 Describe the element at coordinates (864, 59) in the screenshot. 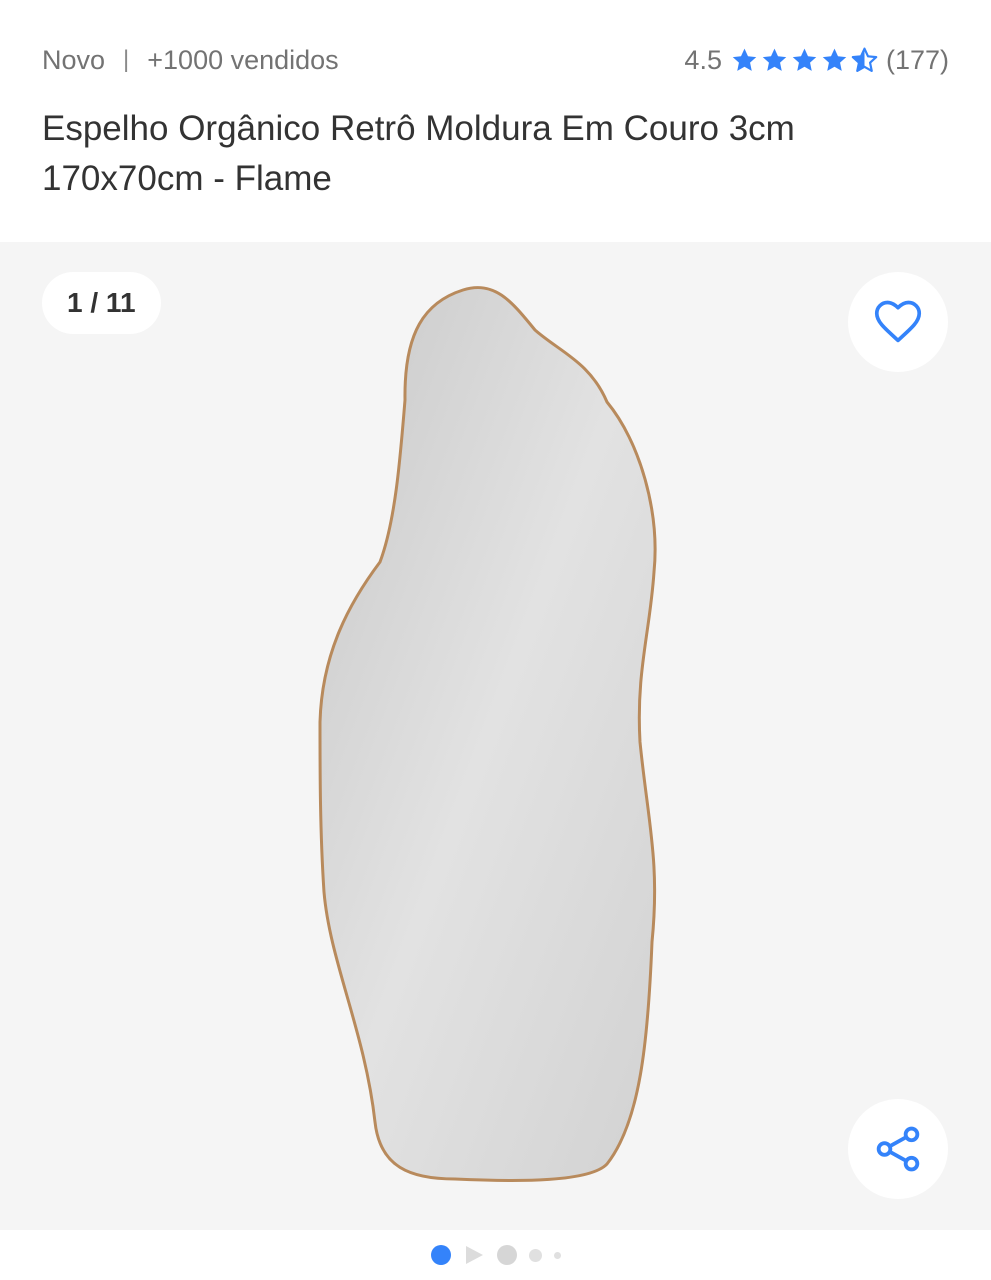

I see `star-half-icon` at that location.